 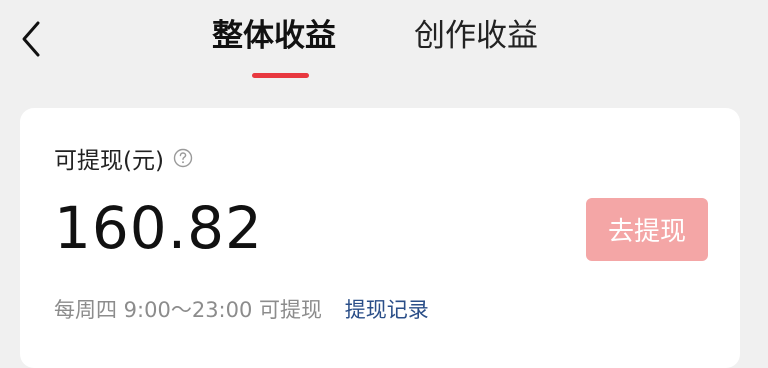 I want to click on withdraw-button: 去提现, so click(x=647, y=229).